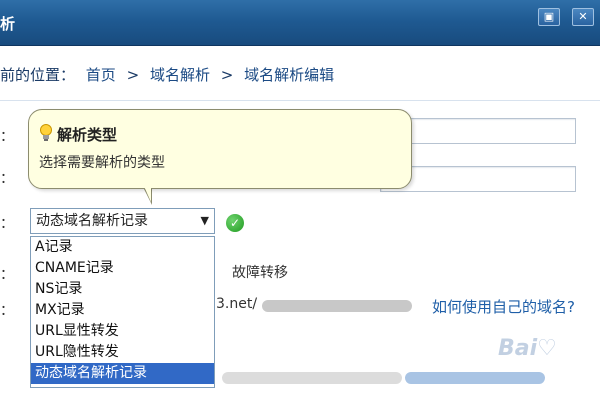 This screenshot has height=400, width=600. I want to click on breadcrumb-home: 首页, so click(101, 75).